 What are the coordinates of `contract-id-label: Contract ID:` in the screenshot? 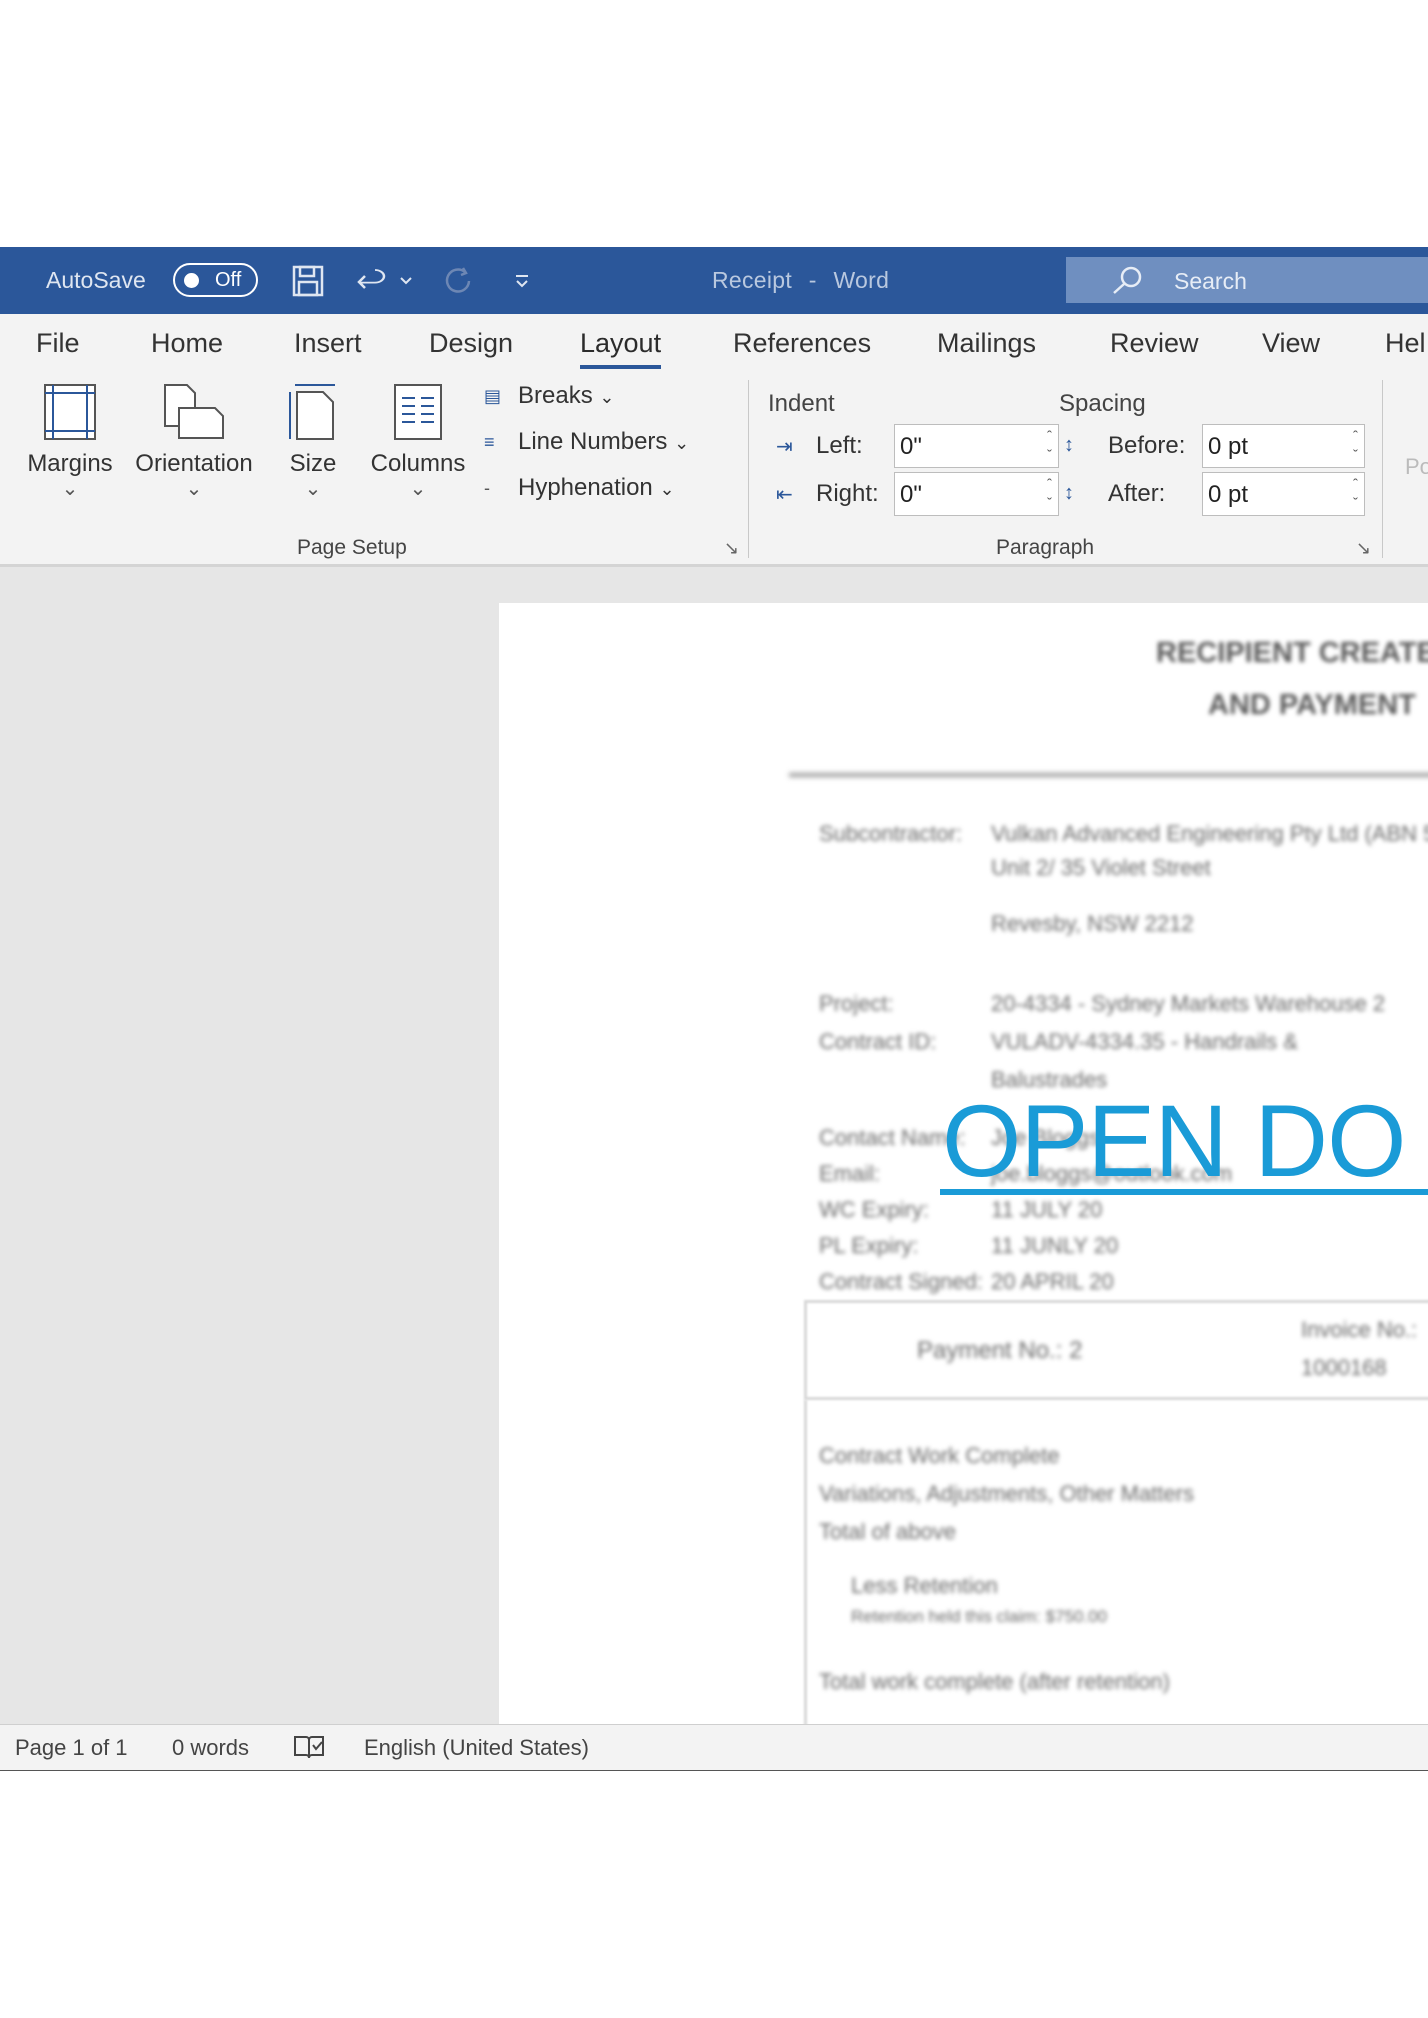 It's located at (878, 1041).